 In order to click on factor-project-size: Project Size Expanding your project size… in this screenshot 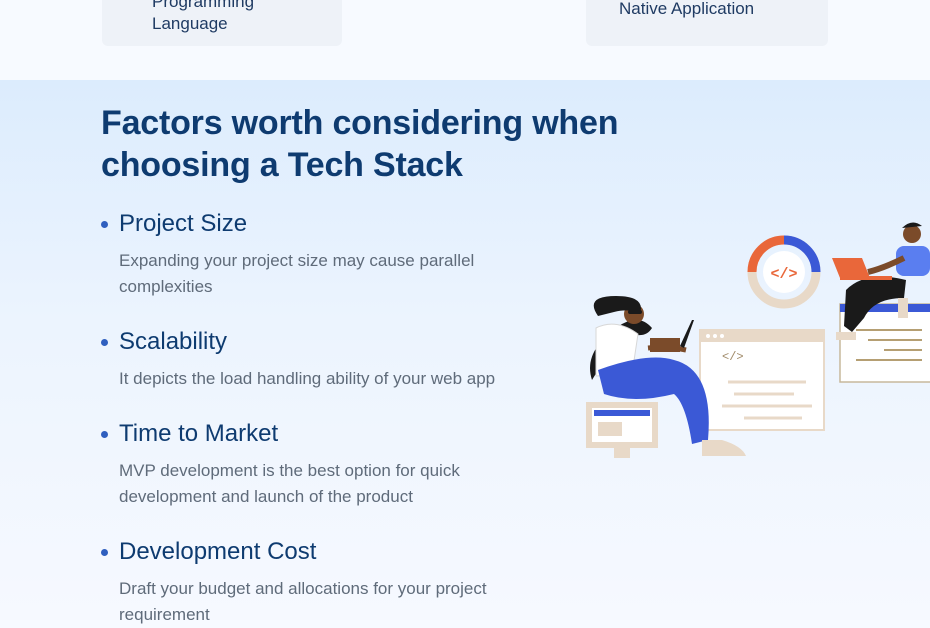, I will do `click(336, 254)`.